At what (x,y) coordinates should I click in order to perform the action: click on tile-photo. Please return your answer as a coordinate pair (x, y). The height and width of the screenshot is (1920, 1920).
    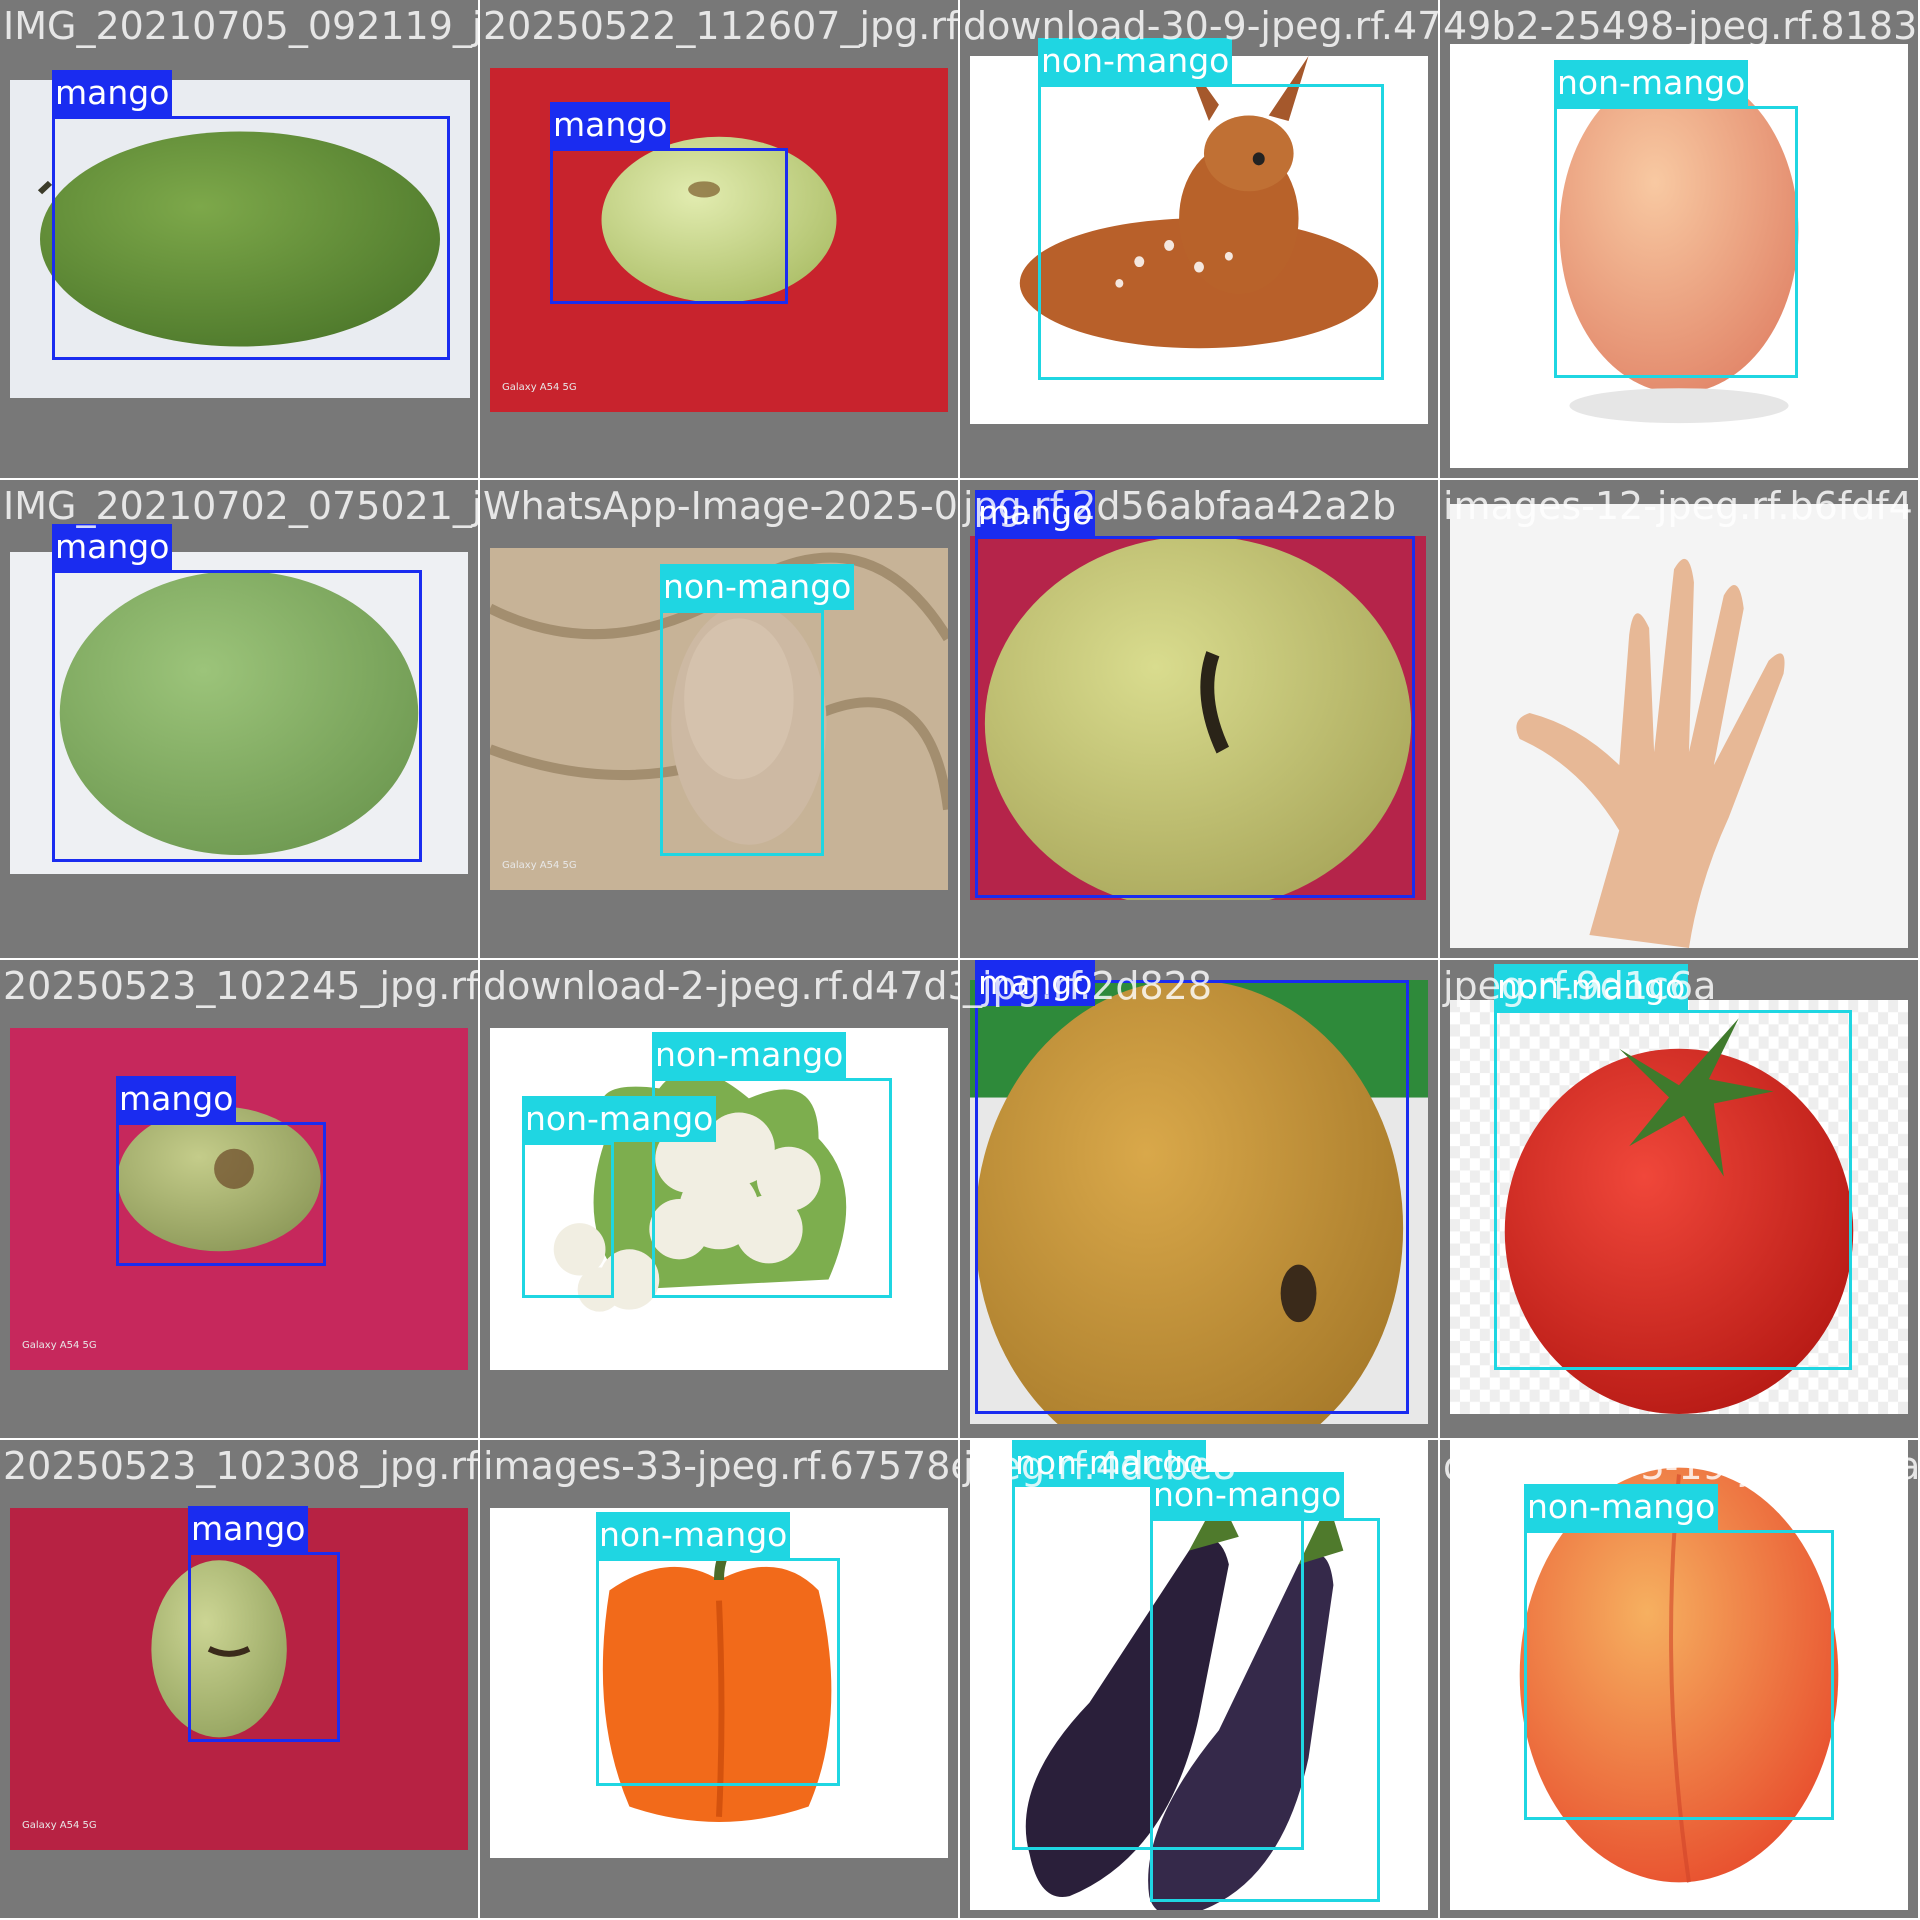
    Looking at the image, I should click on (1679, 726).